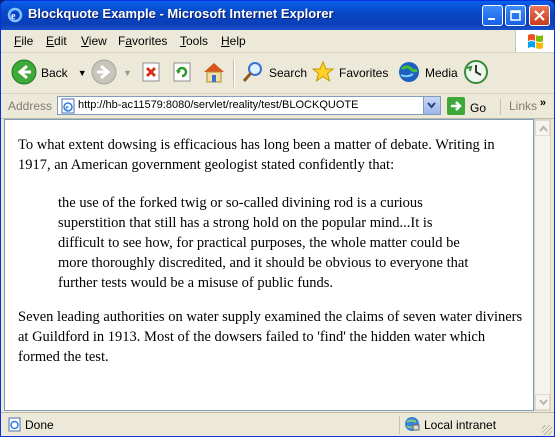  I want to click on vertical-scrollbar, so click(542, 265).